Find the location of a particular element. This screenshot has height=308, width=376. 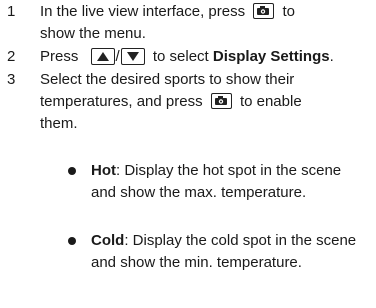

bullet-cold-line-1: Cold: Display the cold spot in the scene is located at coordinates (223, 241).